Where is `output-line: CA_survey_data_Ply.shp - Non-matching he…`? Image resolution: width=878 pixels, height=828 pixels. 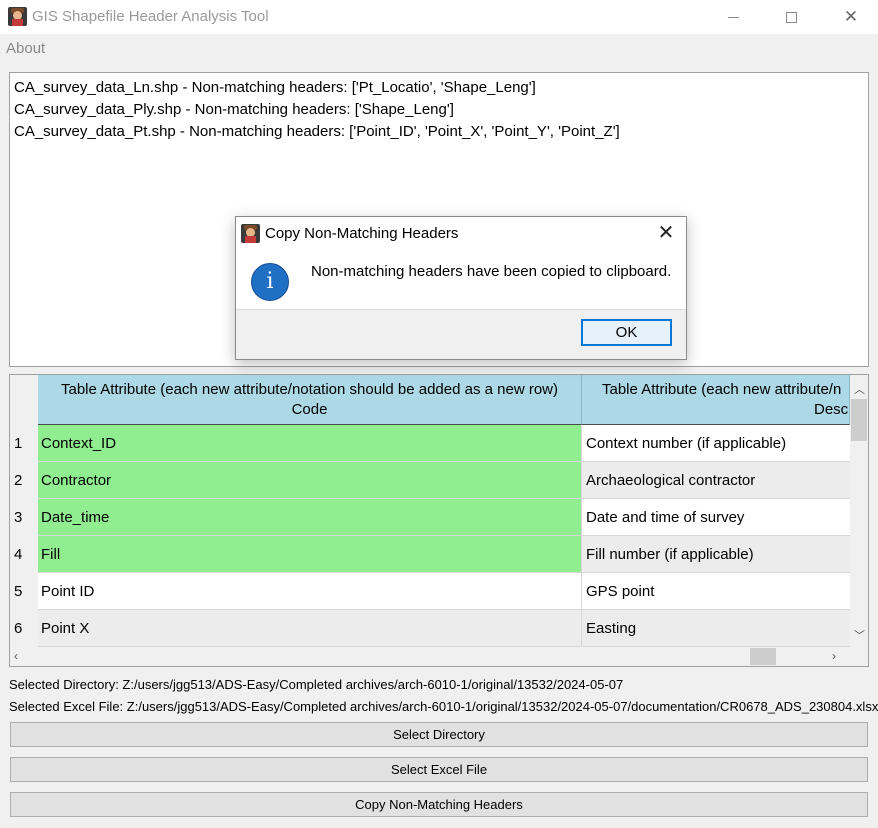 output-line: CA_survey_data_Ply.shp - Non-matching he… is located at coordinates (234, 109).